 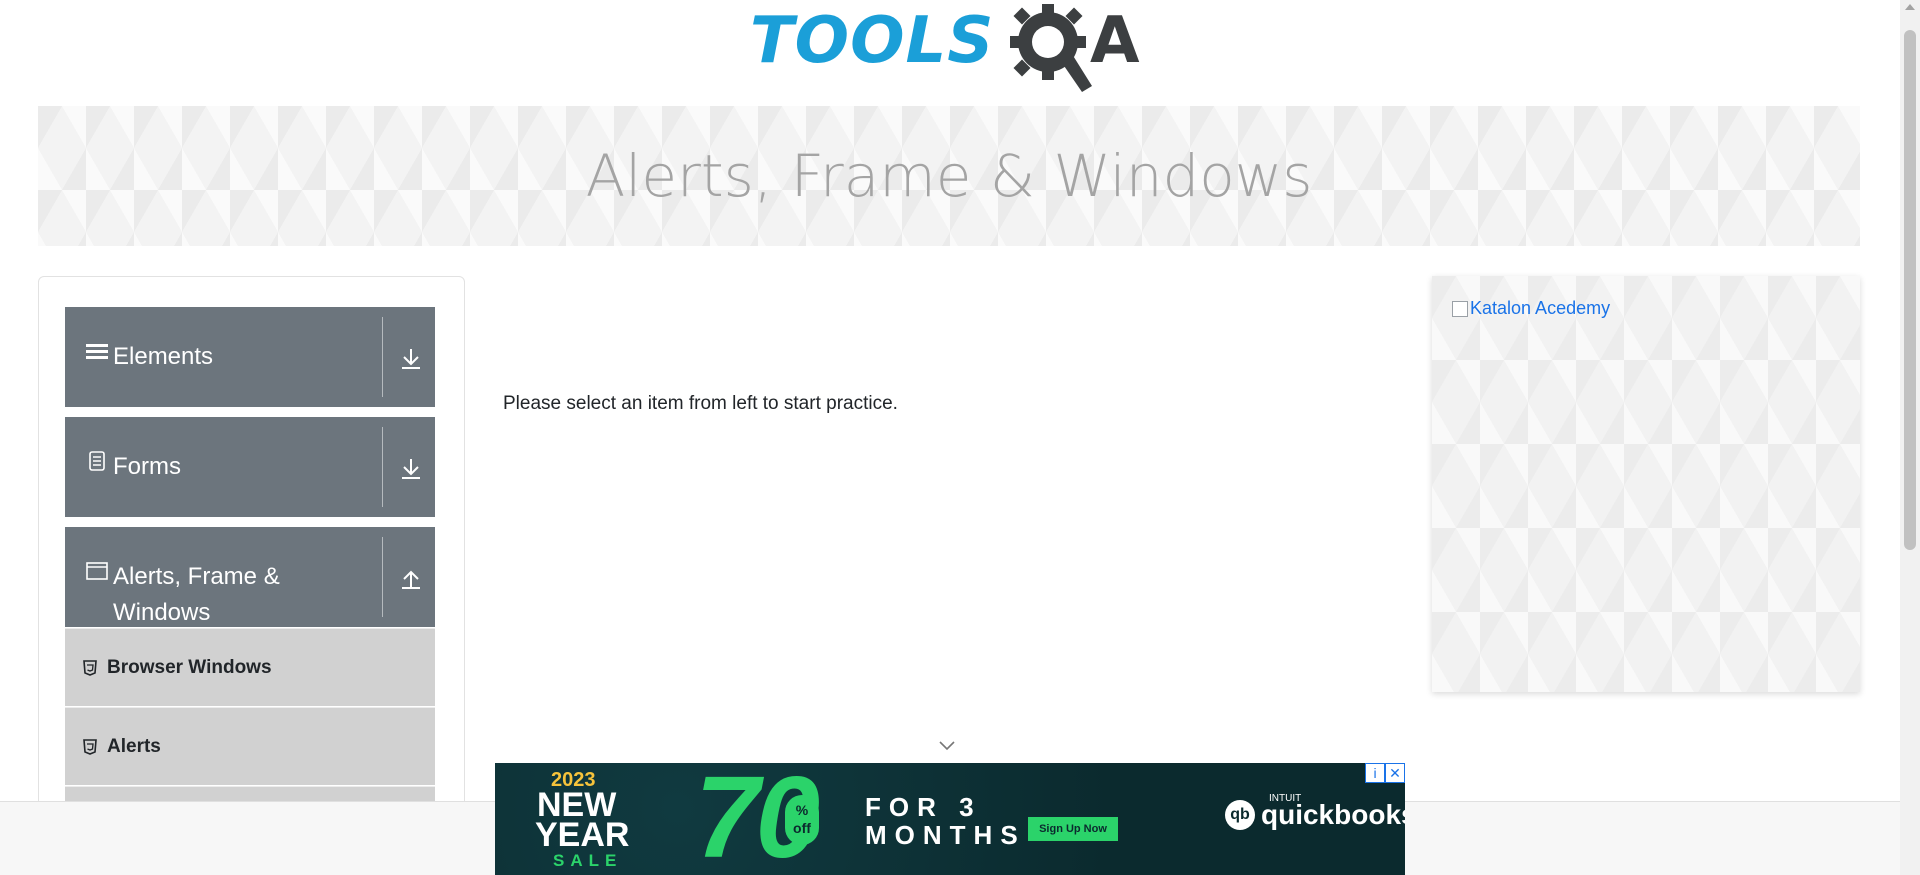 What do you see at coordinates (1375, 773) in the screenshot?
I see `ad-info-icon: i` at bounding box center [1375, 773].